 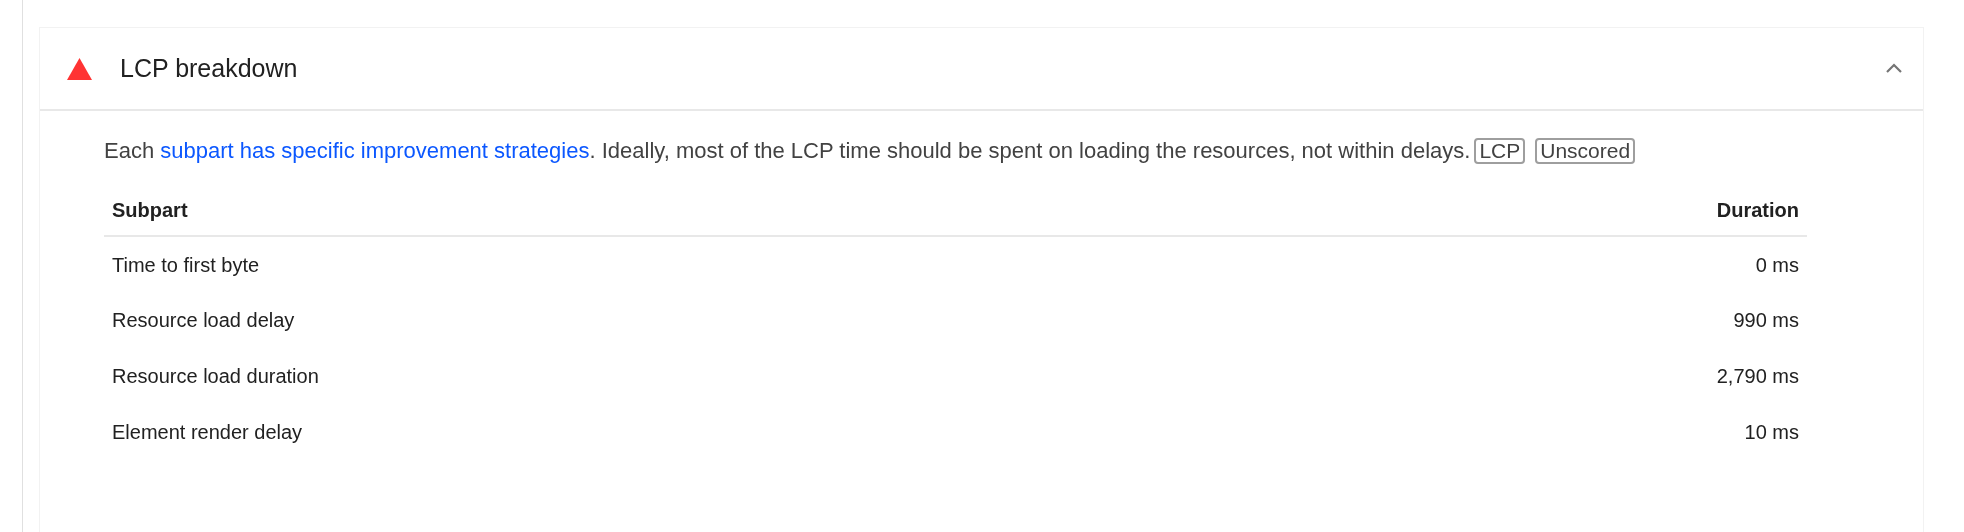 What do you see at coordinates (1771, 432) in the screenshot?
I see `table-cell: 10 ms` at bounding box center [1771, 432].